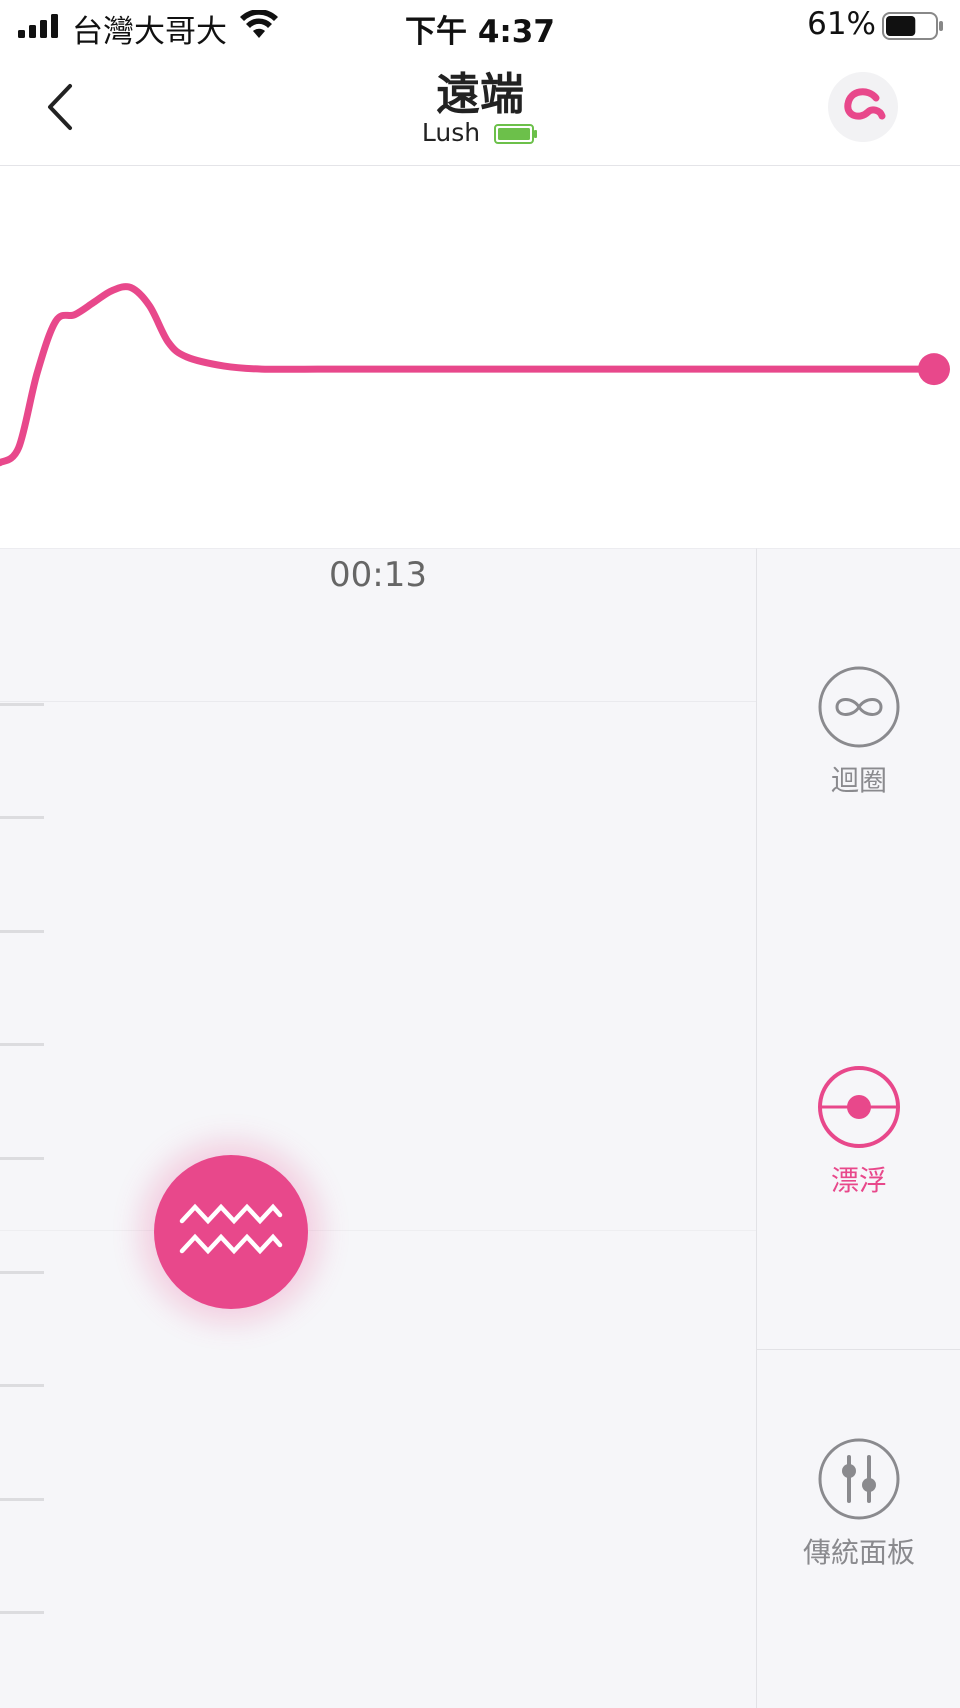  I want to click on classic-label: 傳統面板, so click(858, 1552).